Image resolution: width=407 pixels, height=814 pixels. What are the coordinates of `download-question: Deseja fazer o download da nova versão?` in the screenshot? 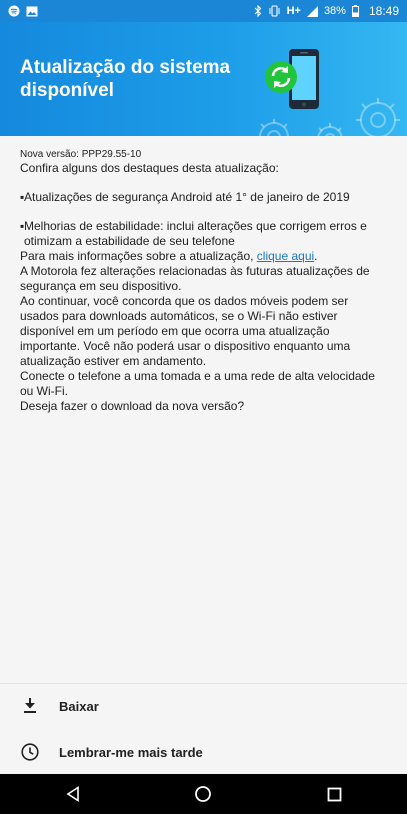 It's located at (132, 406).